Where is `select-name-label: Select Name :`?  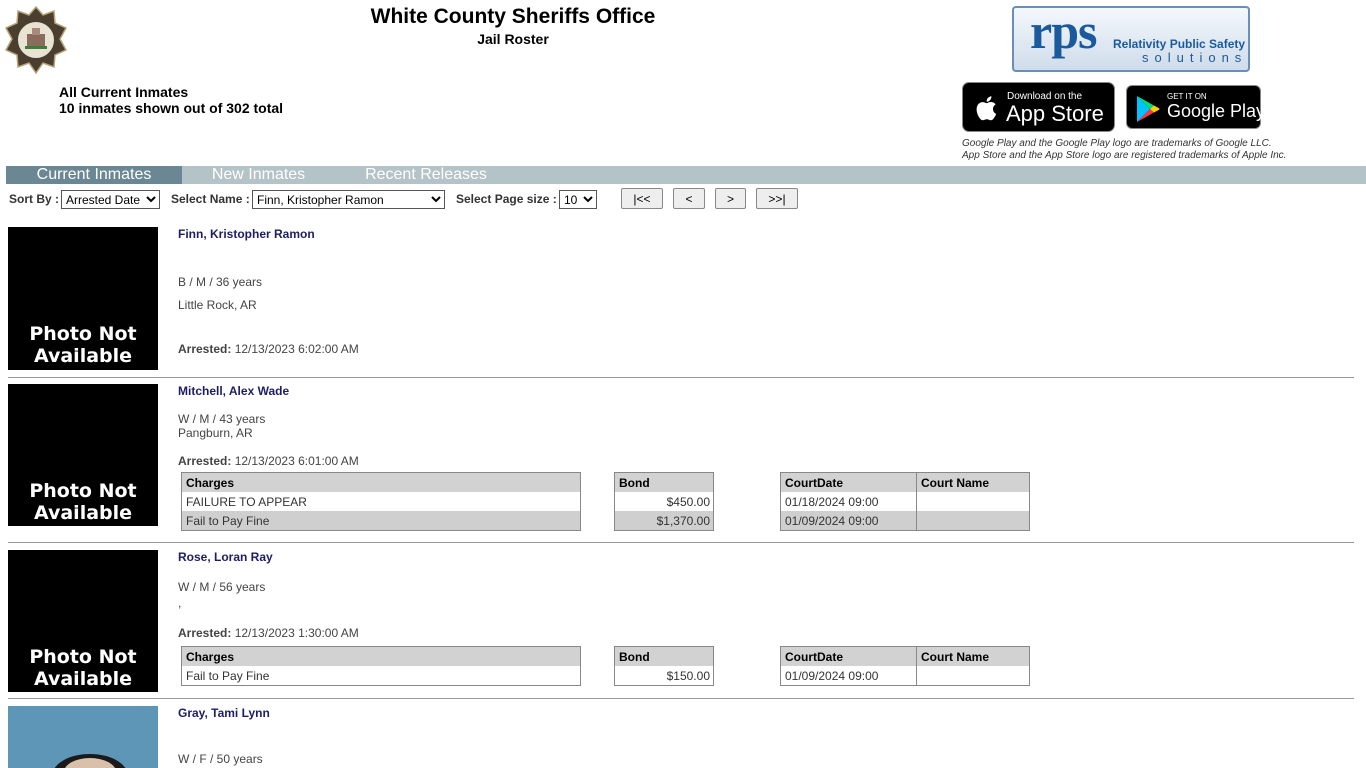 select-name-label: Select Name : is located at coordinates (210, 199).